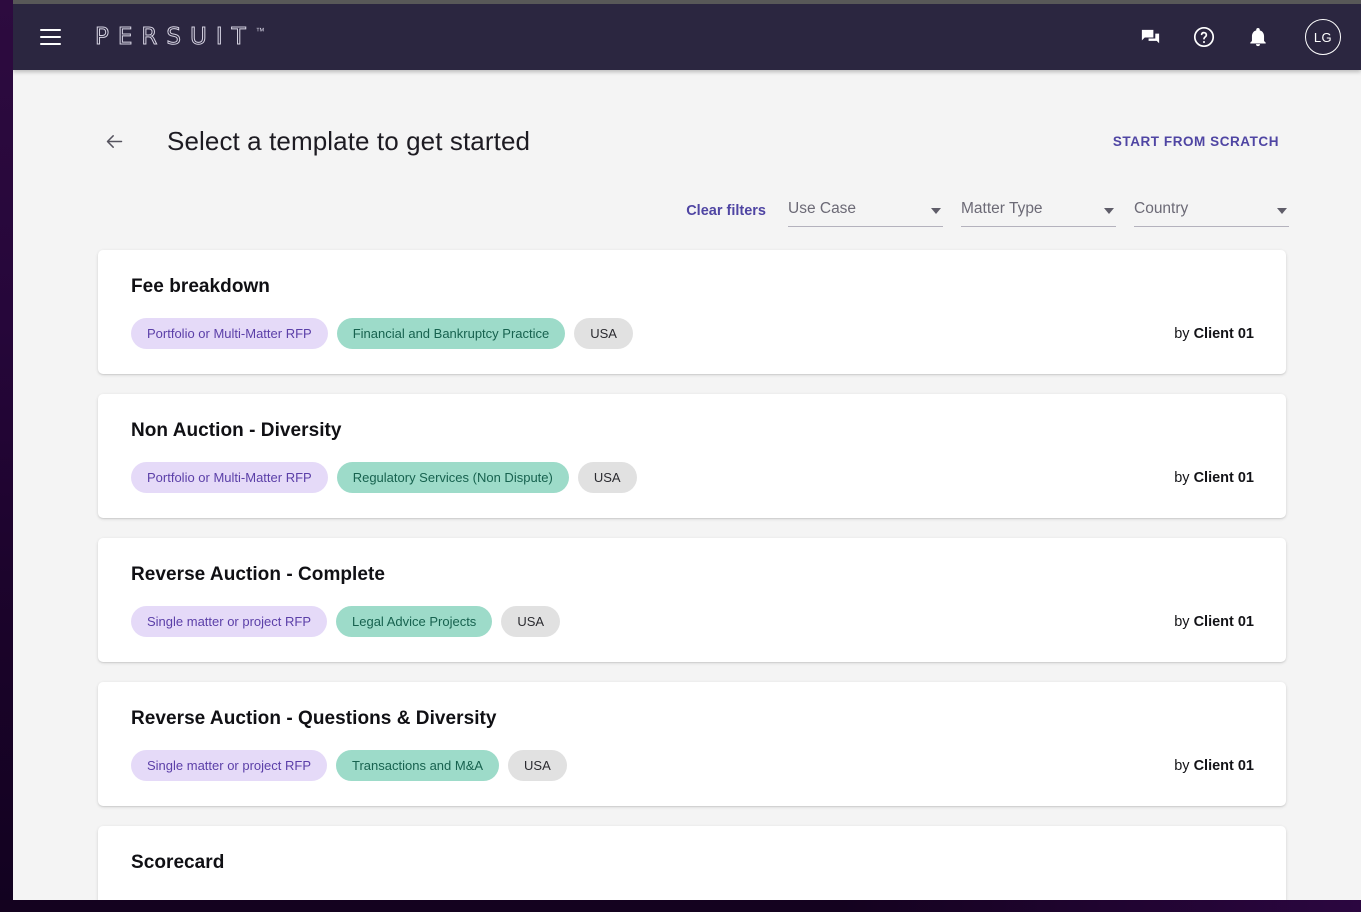  I want to click on country-select-label: Country, so click(1161, 208).